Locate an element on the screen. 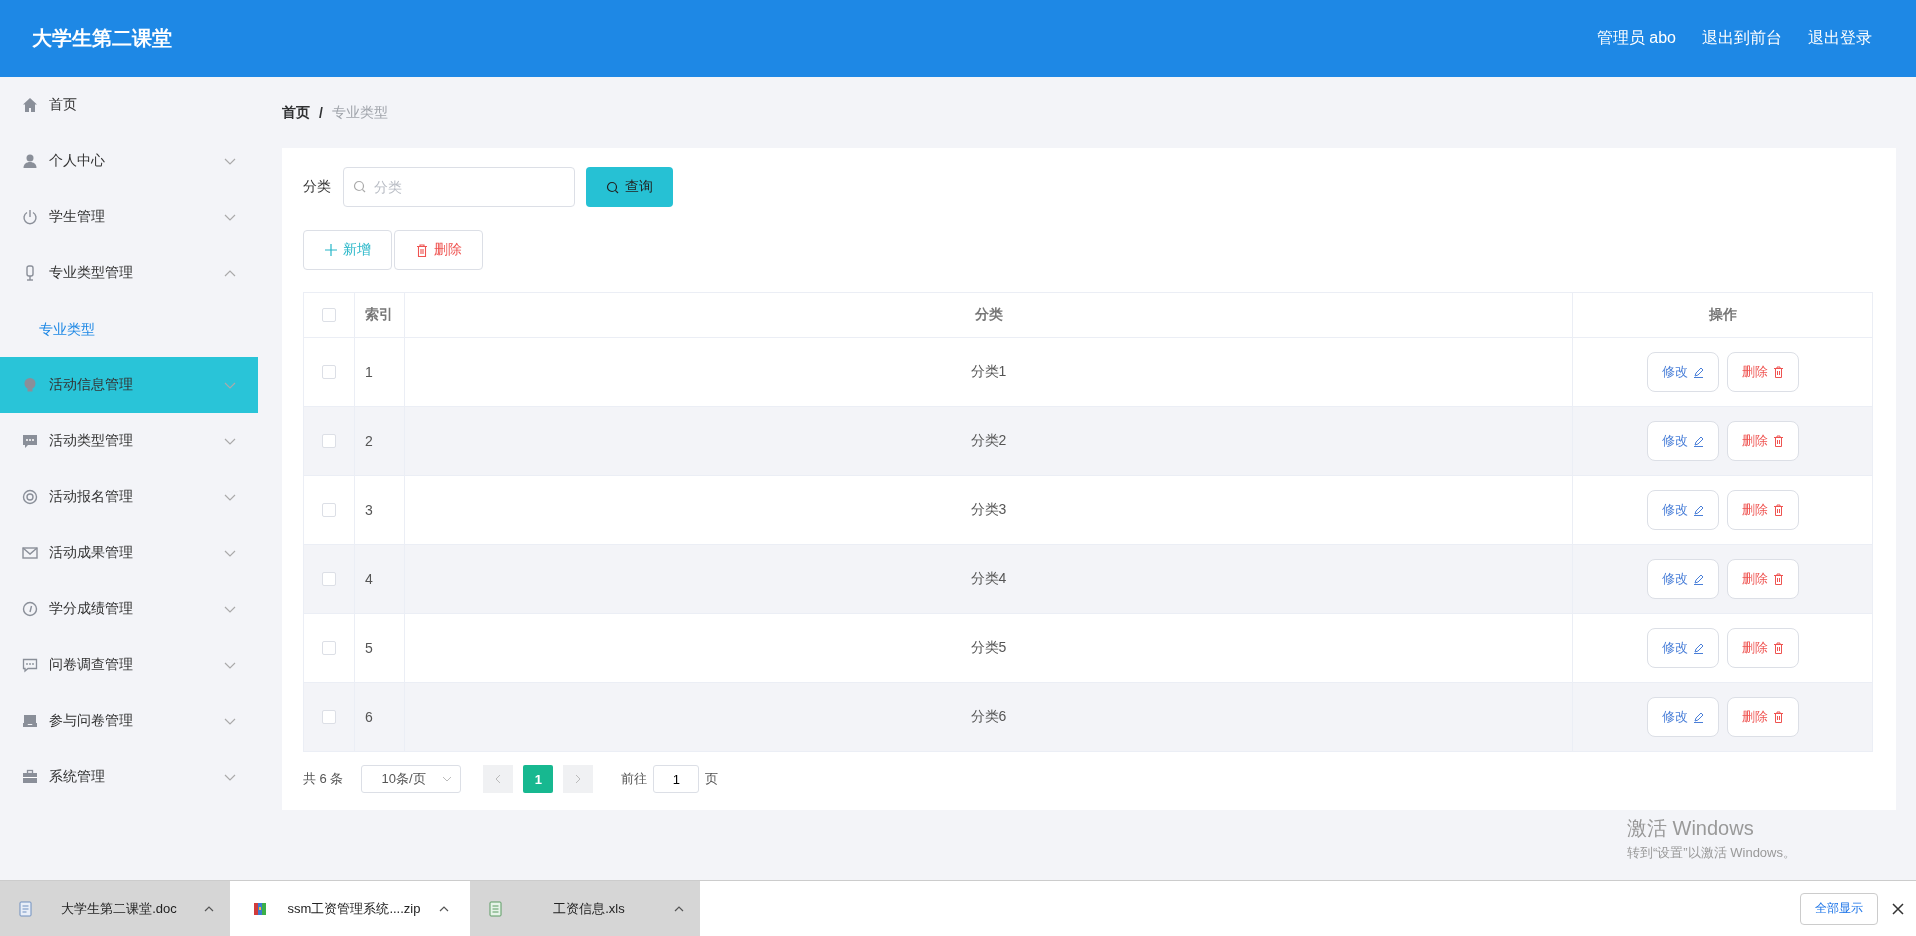  chevron-left-icon is located at coordinates (498, 779).